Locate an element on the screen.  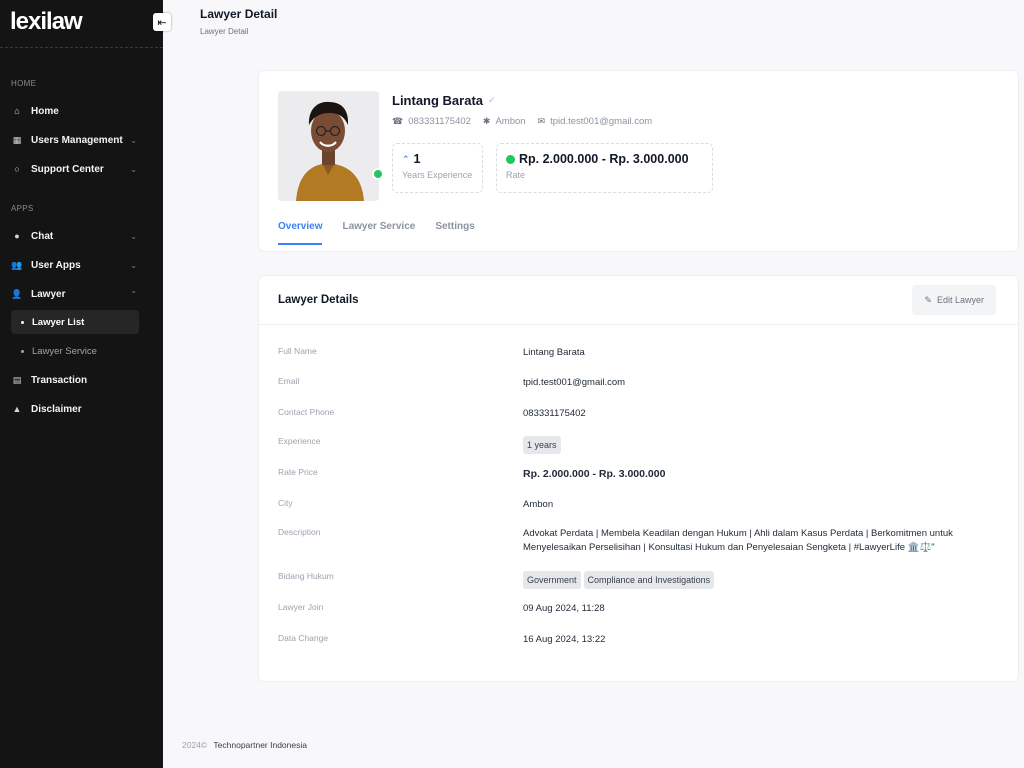
sidebar-item-users-management: ▦ Users Management ⌄ is located at coordinates (75, 140).